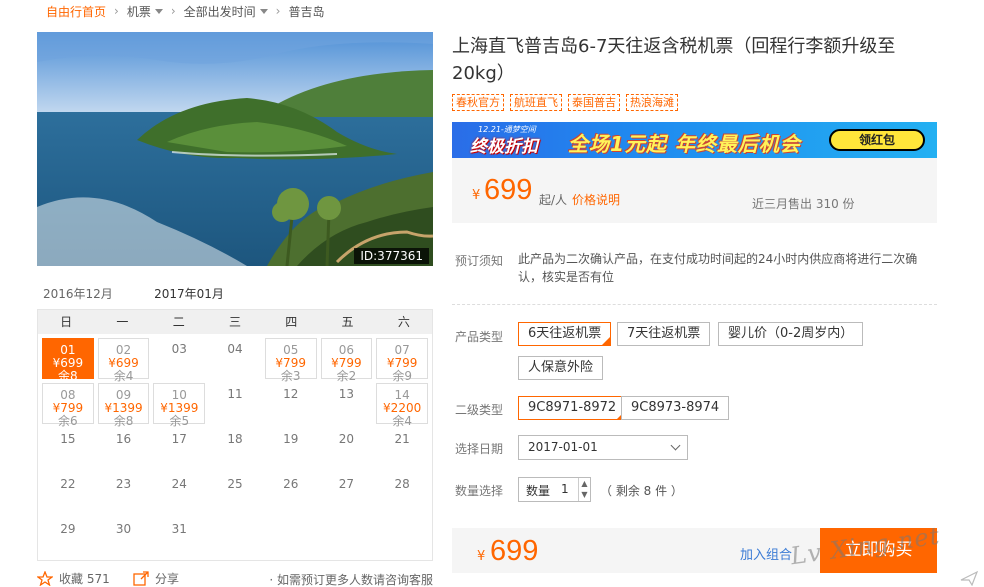  What do you see at coordinates (563, 447) in the screenshot?
I see `date-select-value: 2017-01-01` at bounding box center [563, 447].